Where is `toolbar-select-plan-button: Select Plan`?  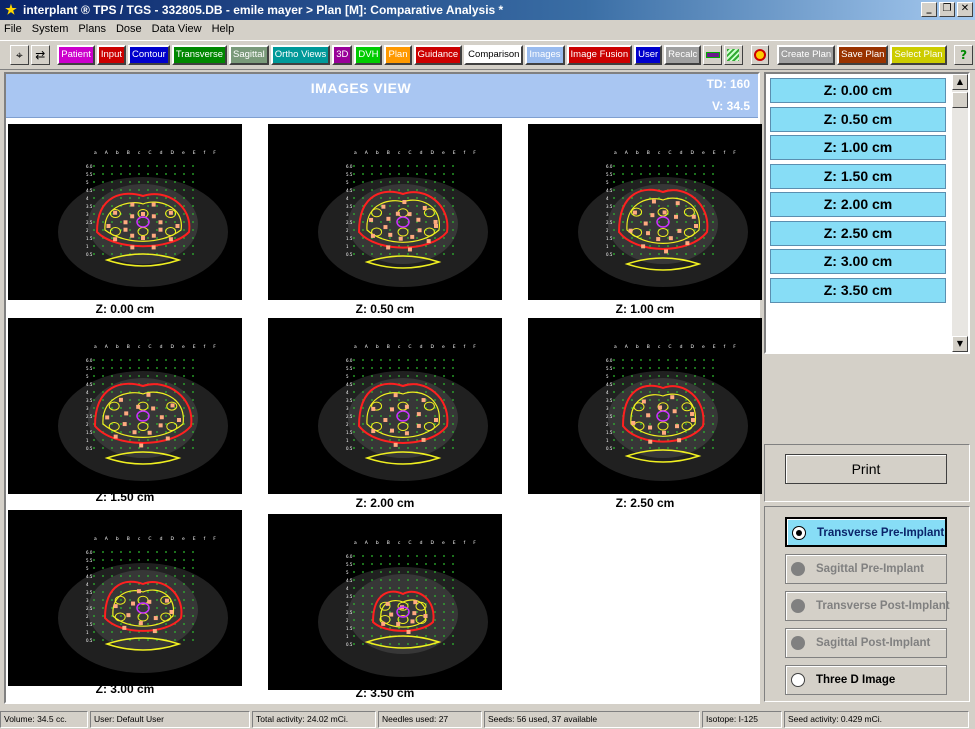
toolbar-select-plan-button: Select Plan is located at coordinates (918, 55).